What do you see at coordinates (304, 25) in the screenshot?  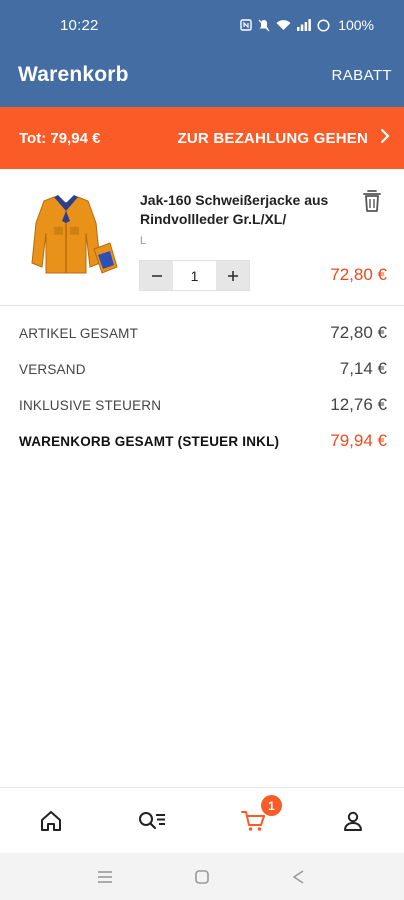 I see `signal-icon` at bounding box center [304, 25].